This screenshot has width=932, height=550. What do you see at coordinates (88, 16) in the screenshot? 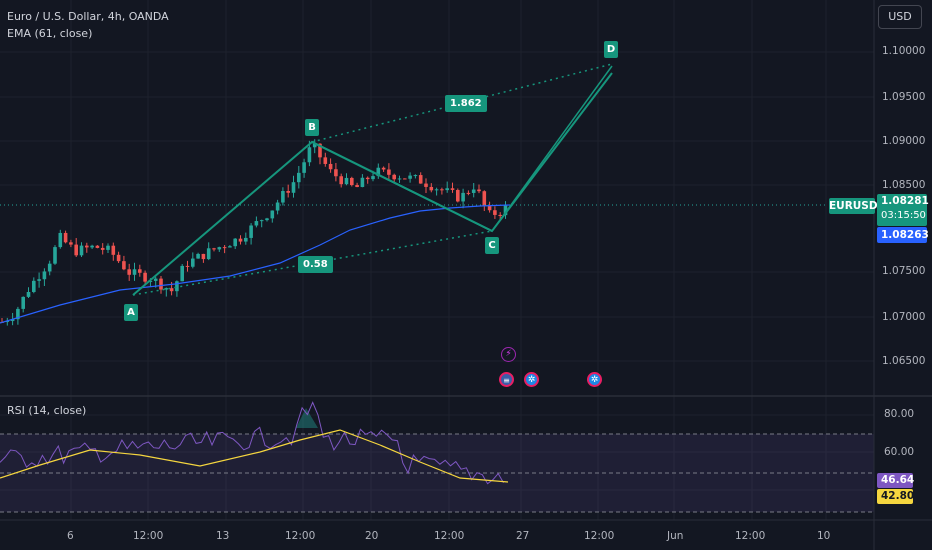
I see `symbol-title: Euro / U.S. Dollar, 4h, OANDA` at bounding box center [88, 16].